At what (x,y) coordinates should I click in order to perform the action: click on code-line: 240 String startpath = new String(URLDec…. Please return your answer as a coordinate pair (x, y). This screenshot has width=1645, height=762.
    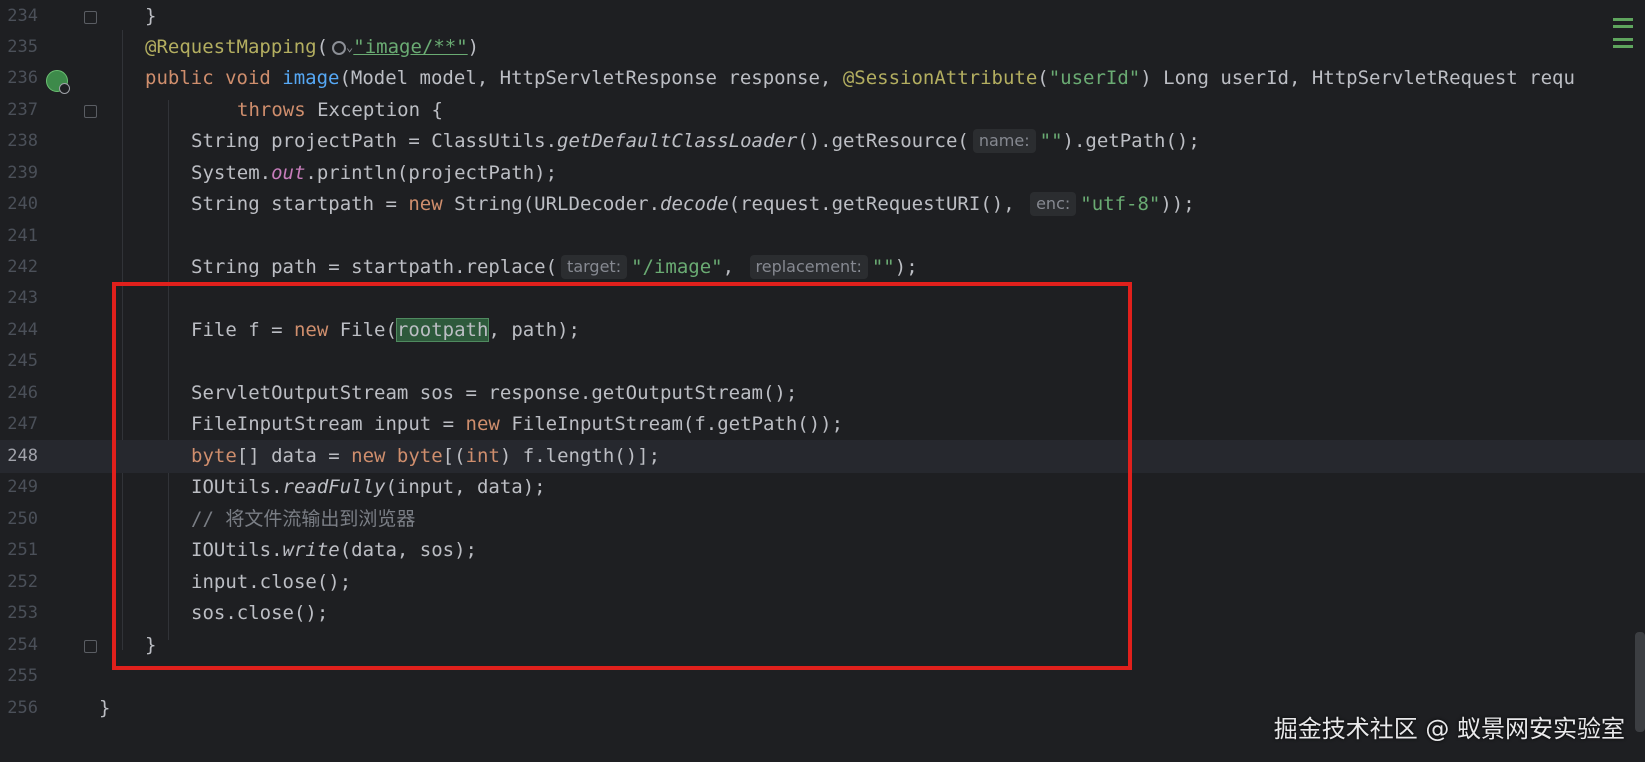
    Looking at the image, I should click on (822, 204).